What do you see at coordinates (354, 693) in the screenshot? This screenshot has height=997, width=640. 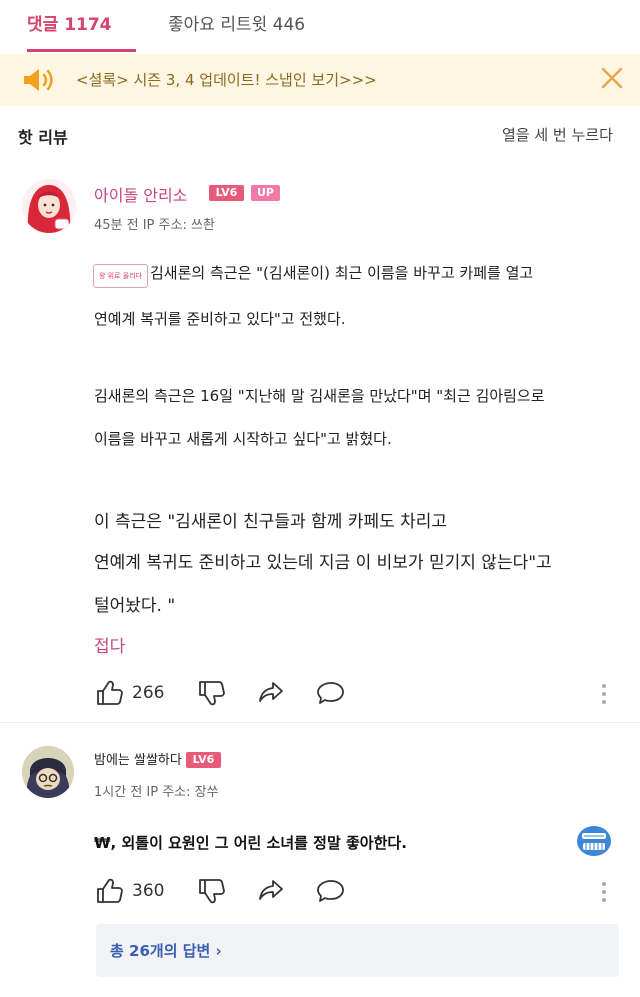 I see `comment-actions: 266` at bounding box center [354, 693].